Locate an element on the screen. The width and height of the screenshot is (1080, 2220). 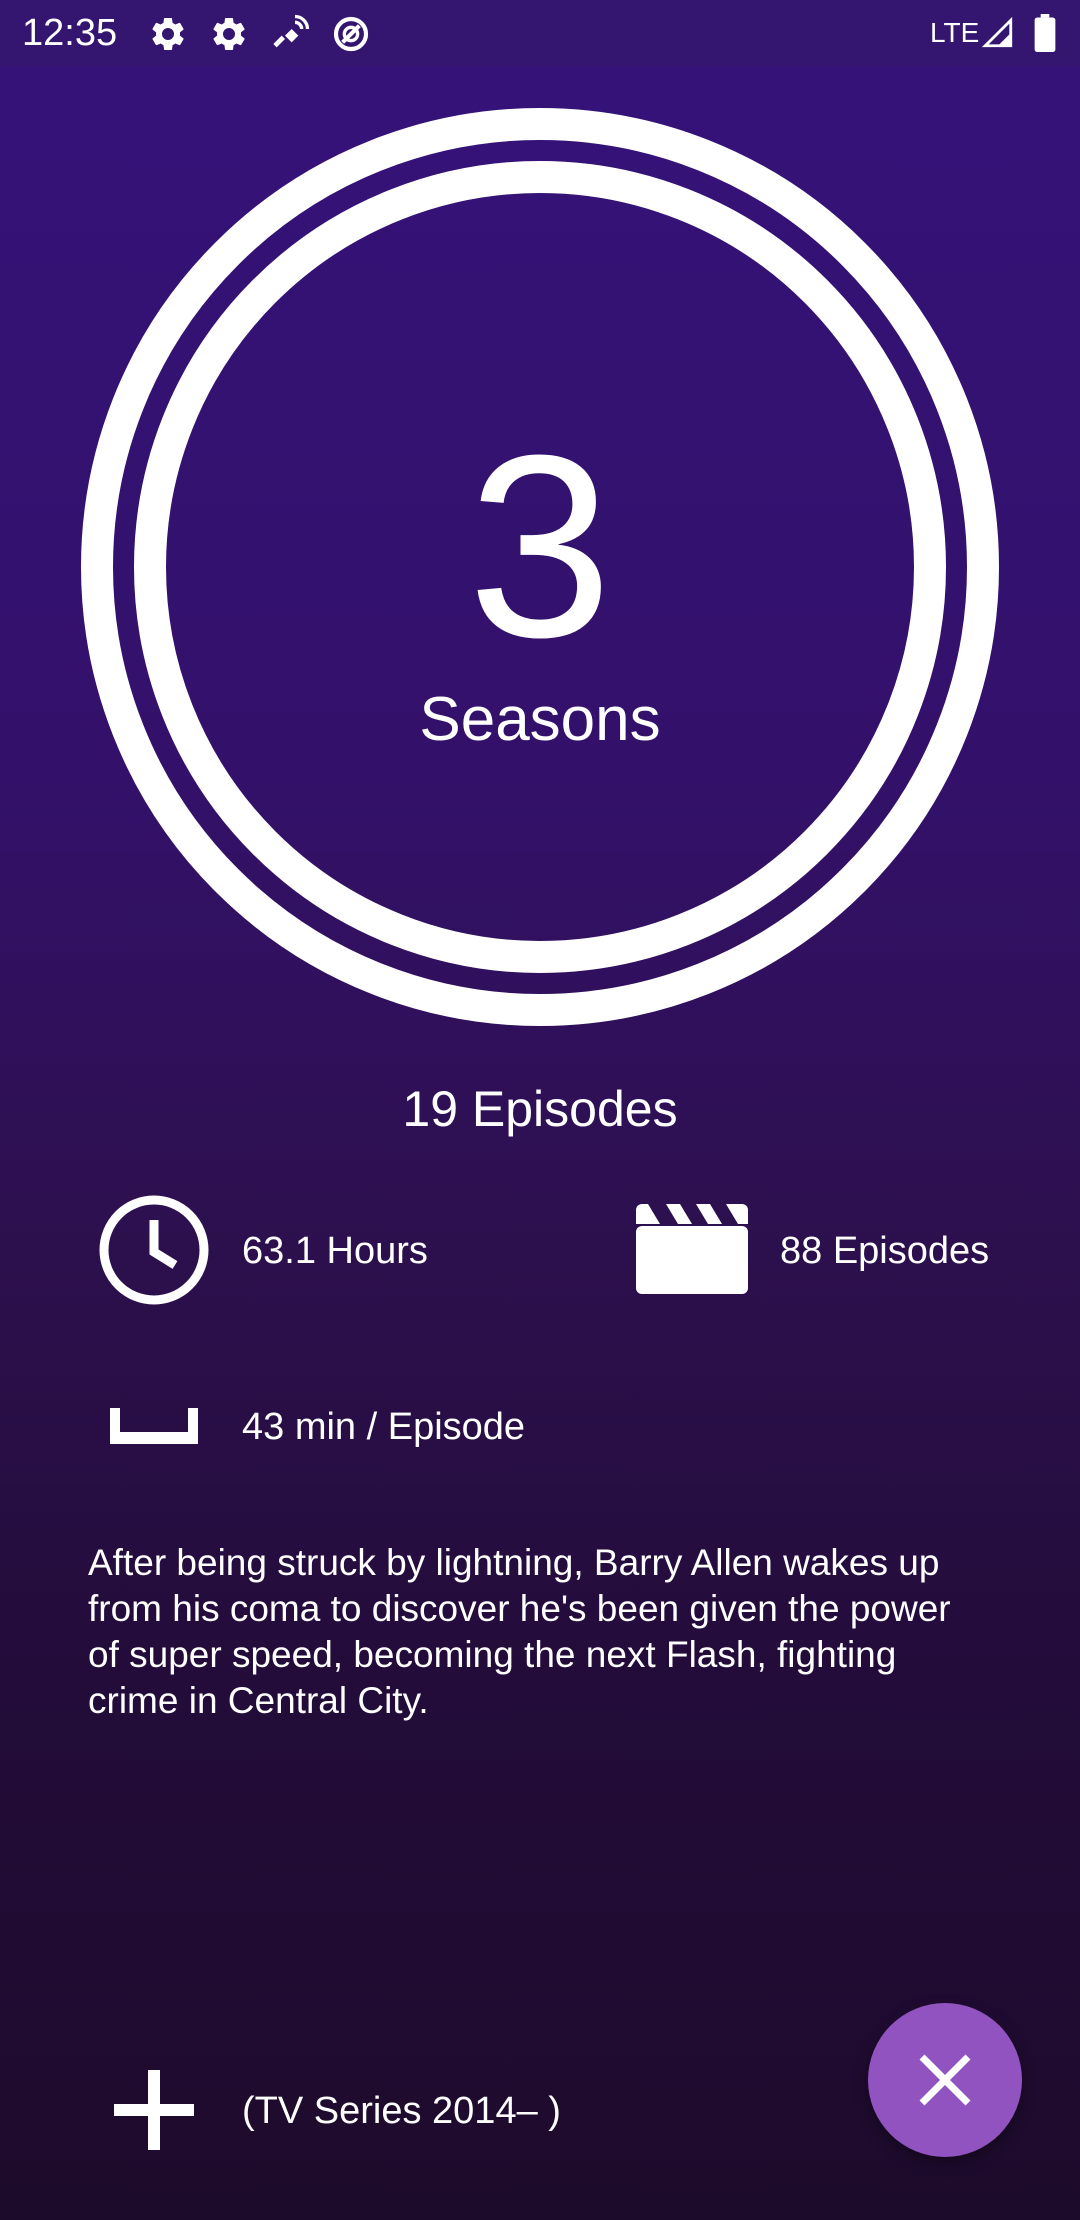
close-button is located at coordinates (945, 2080).